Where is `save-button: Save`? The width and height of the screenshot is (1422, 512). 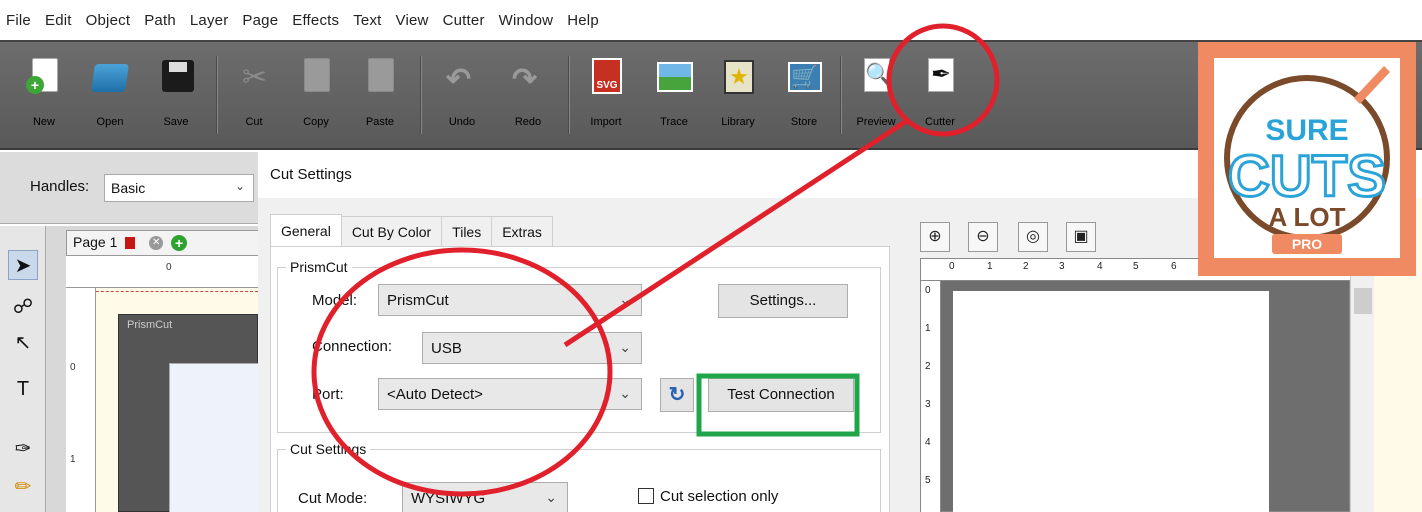 save-button: Save is located at coordinates (176, 94).